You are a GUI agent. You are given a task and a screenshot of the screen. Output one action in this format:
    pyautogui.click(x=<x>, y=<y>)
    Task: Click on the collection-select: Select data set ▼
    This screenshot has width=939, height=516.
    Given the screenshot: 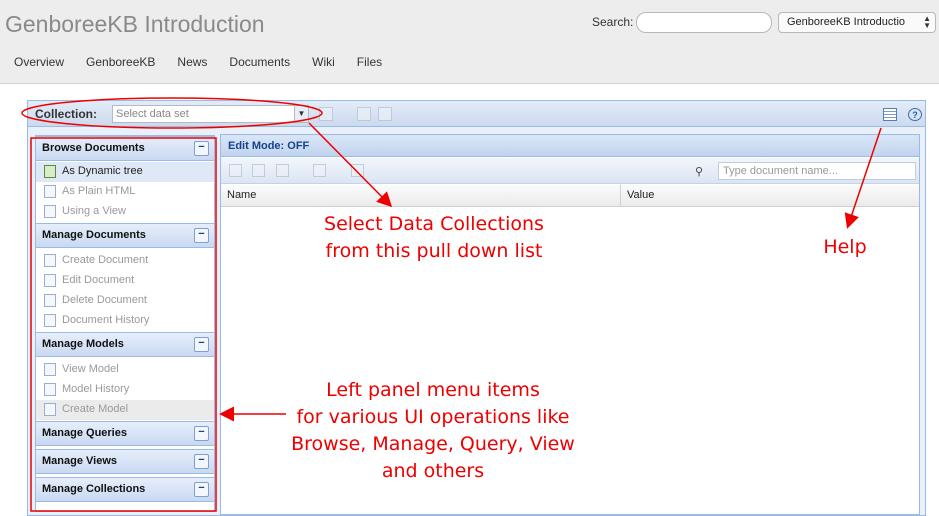 What is the action you would take?
    pyautogui.click(x=210, y=114)
    